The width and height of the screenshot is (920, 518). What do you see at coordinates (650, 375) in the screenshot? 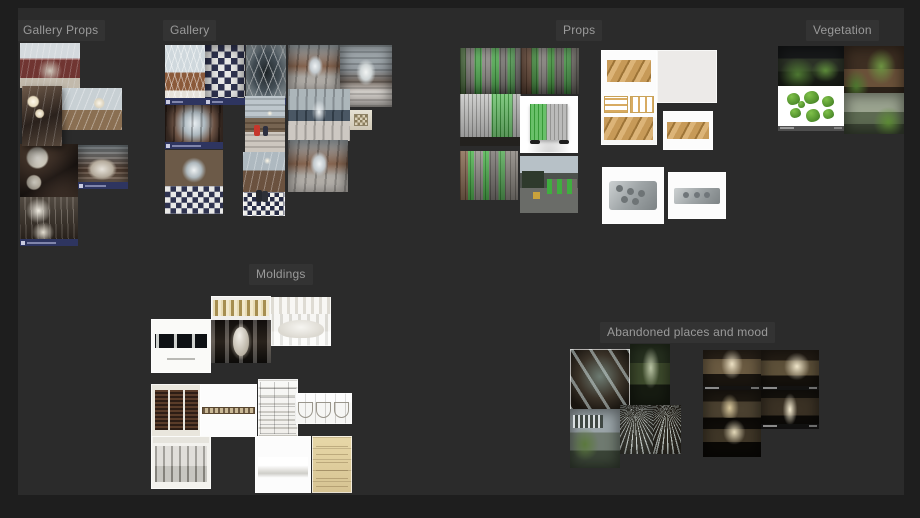
I see `image-ruin-green-hall` at bounding box center [650, 375].